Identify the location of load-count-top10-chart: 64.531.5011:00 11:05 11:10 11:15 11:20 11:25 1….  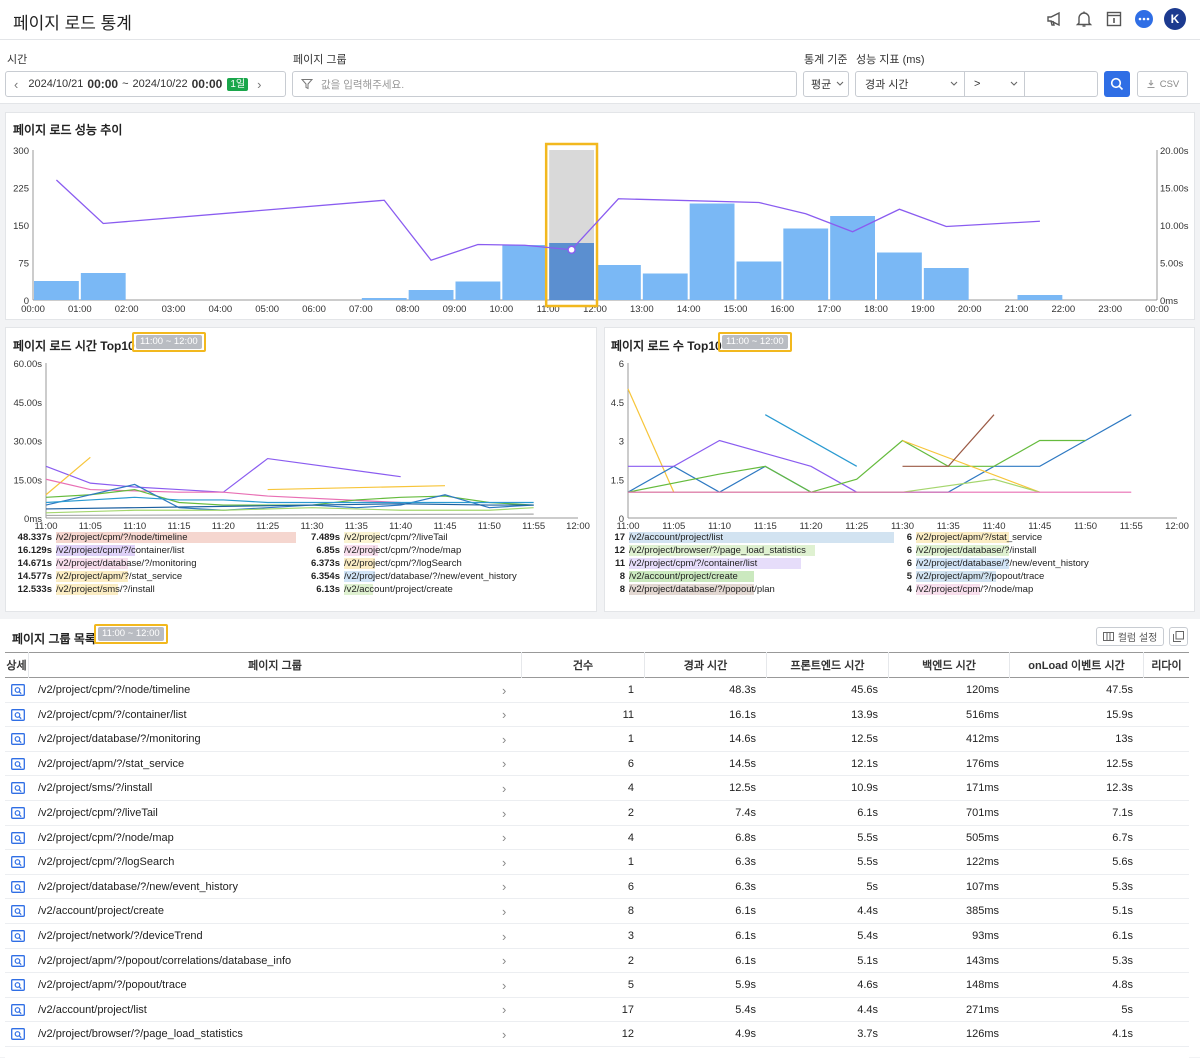
(900, 433).